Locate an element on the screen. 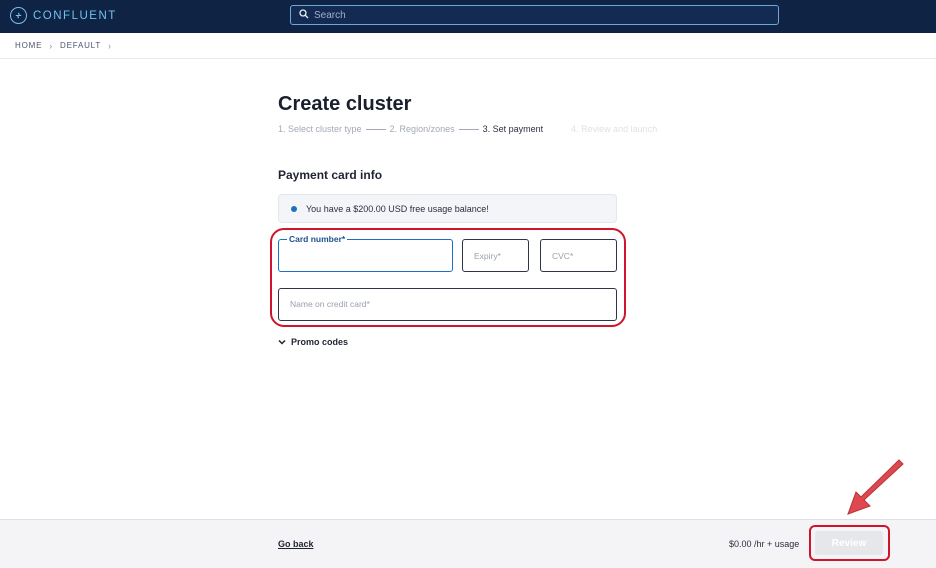 This screenshot has width=936, height=568. cvc-placeholder: CVC* is located at coordinates (563, 256).